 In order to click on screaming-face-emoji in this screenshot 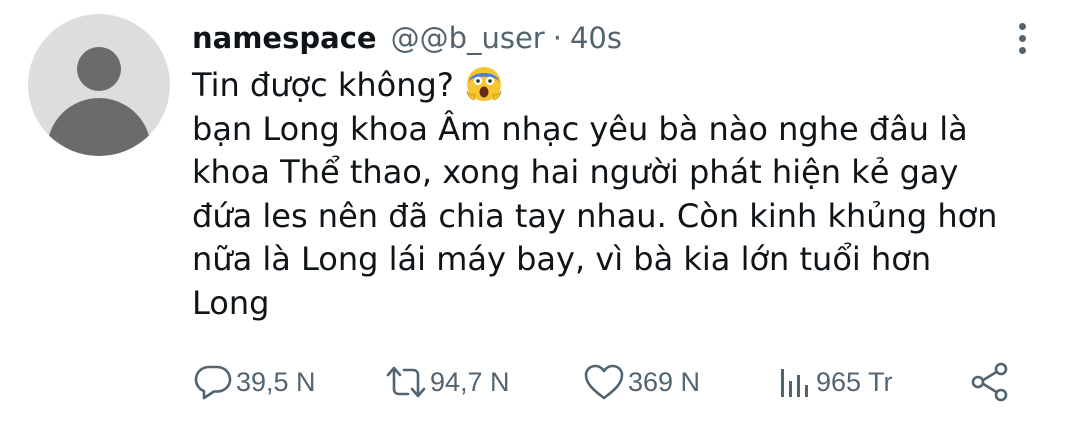, I will do `click(484, 84)`.